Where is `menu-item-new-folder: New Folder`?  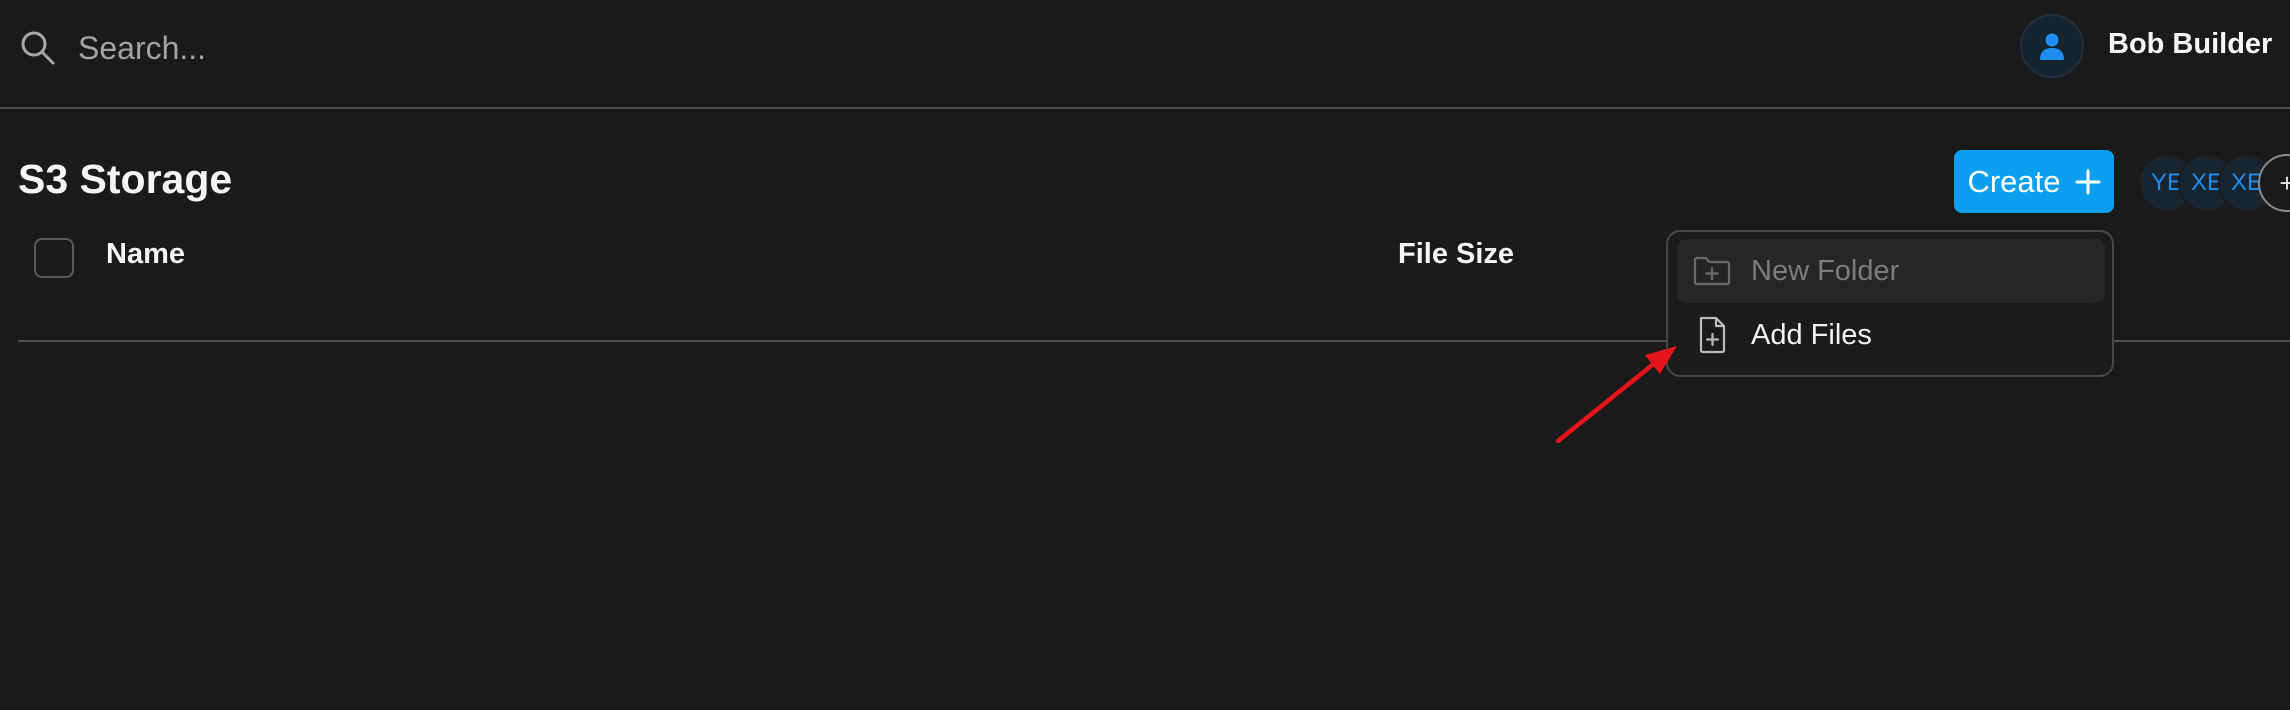 menu-item-new-folder: New Folder is located at coordinates (1891, 271).